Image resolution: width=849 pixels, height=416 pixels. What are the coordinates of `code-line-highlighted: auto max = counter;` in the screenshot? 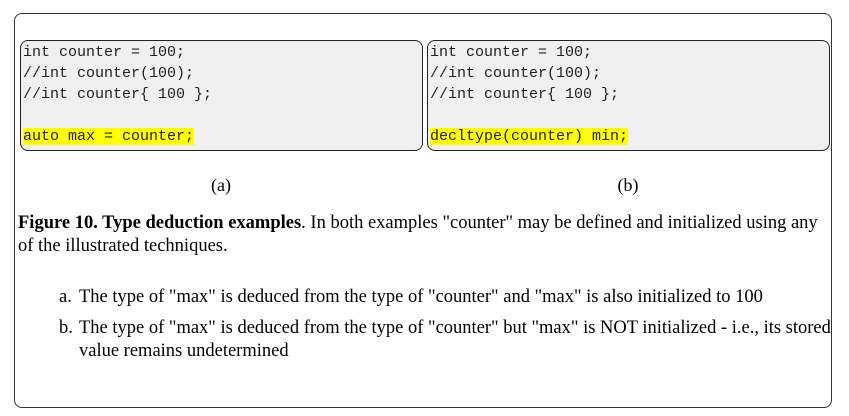 It's located at (222, 136).